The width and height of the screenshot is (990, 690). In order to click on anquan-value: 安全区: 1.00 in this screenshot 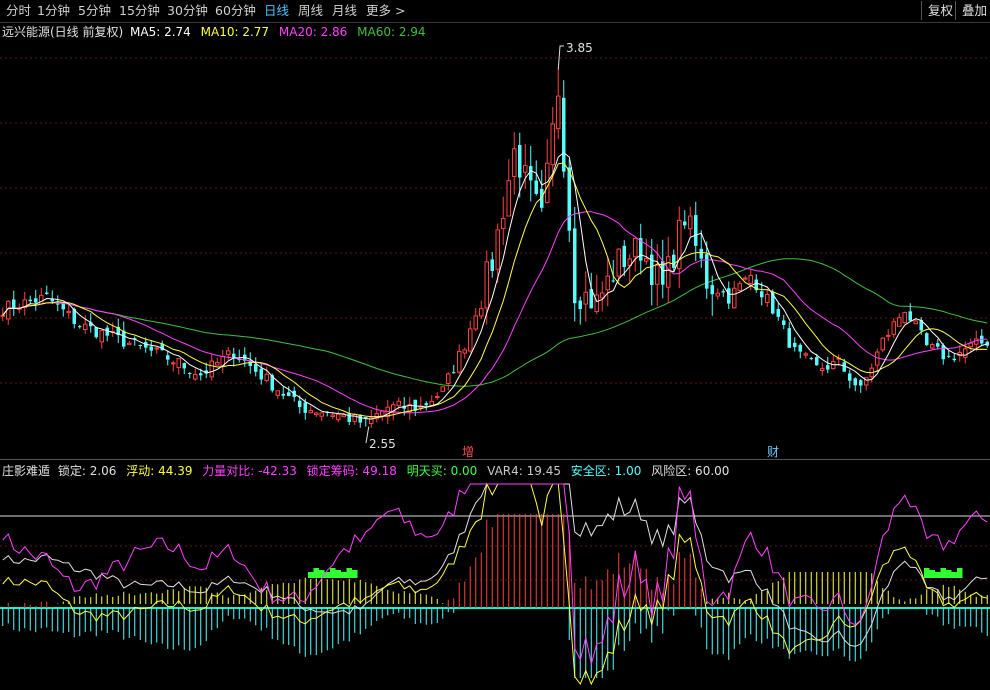, I will do `click(606, 471)`.